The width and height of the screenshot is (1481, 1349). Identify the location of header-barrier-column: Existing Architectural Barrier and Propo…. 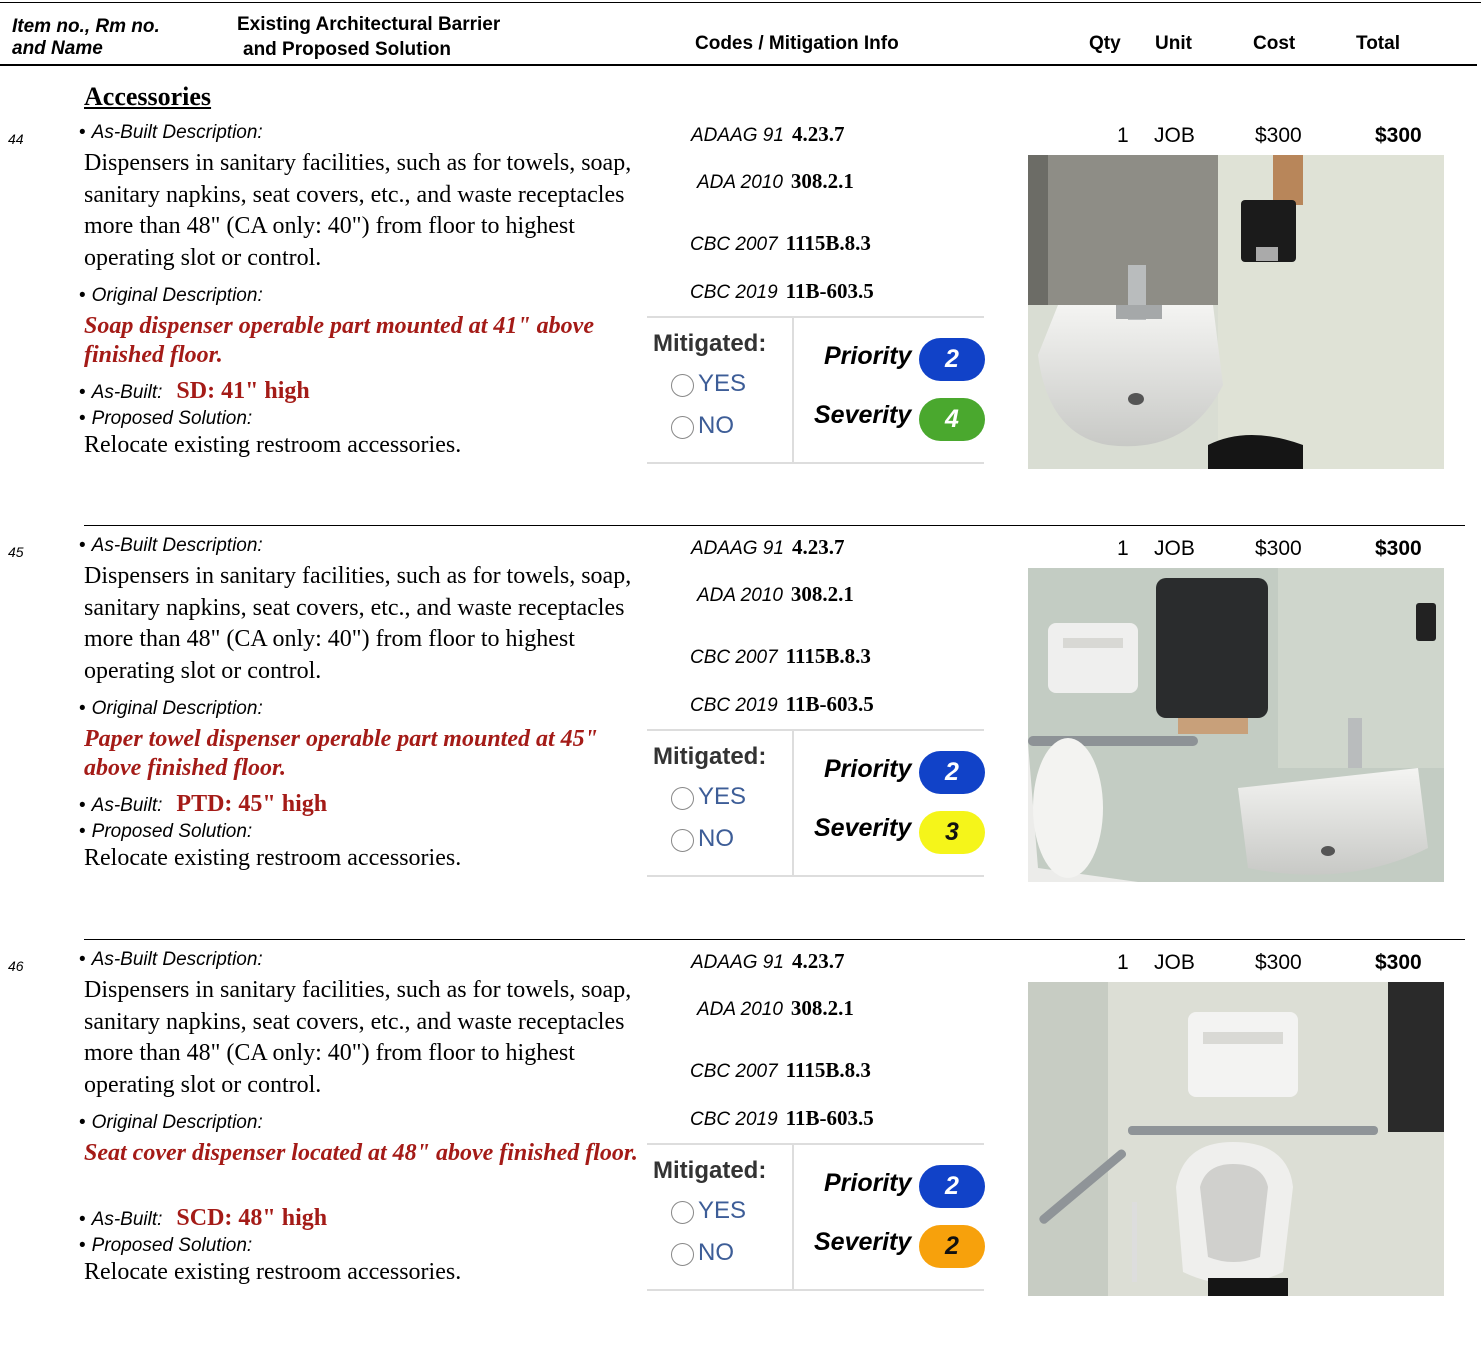
(417, 37).